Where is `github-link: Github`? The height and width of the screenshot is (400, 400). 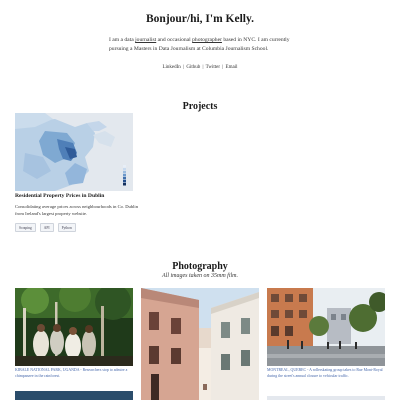
github-link: Github is located at coordinates (193, 67).